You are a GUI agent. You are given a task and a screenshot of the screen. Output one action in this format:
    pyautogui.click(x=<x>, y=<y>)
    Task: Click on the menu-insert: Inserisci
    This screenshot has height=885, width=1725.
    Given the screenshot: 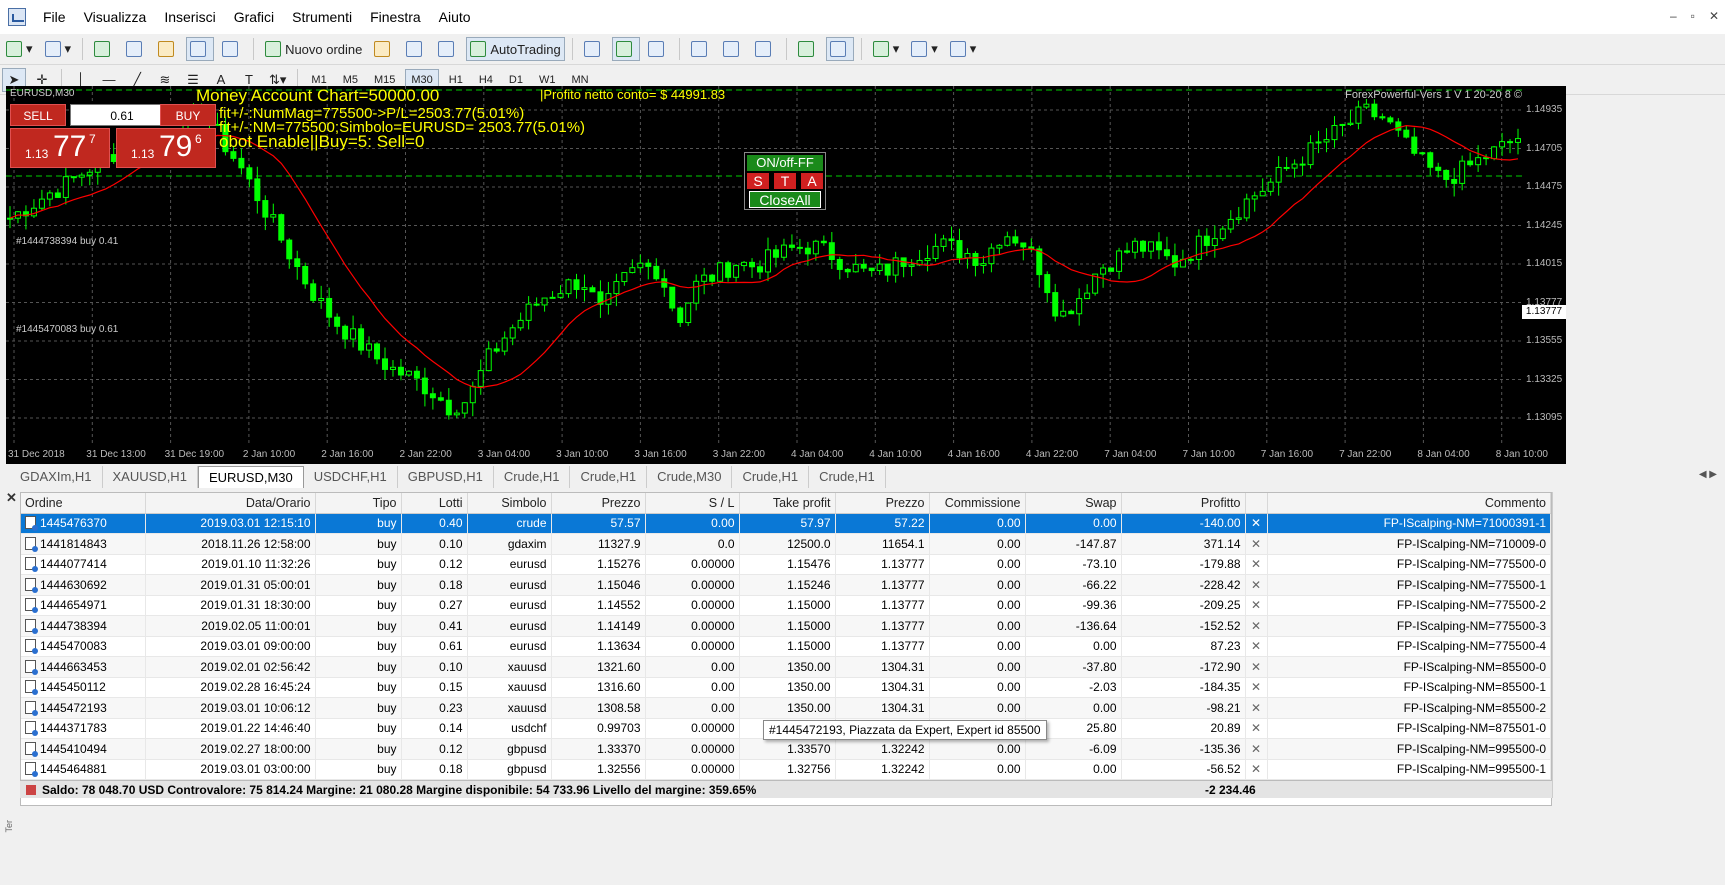 What is the action you would take?
    pyautogui.click(x=189, y=17)
    